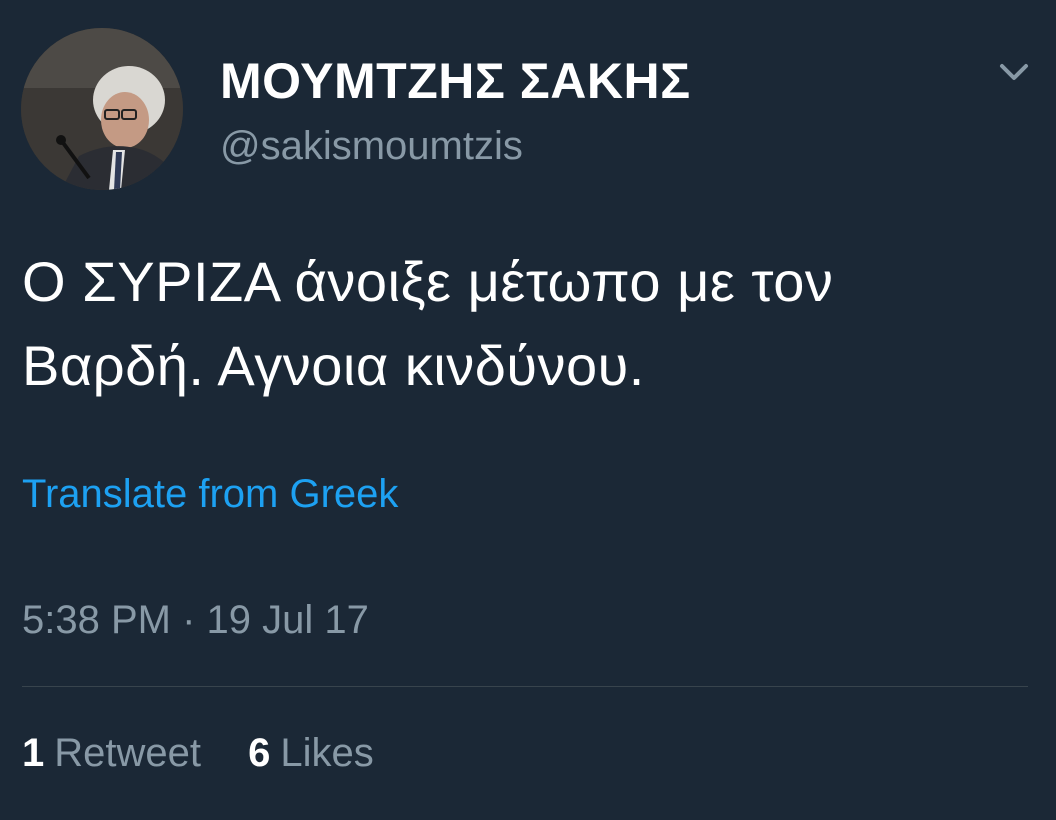  What do you see at coordinates (428, 281) in the screenshot?
I see `tweet-text-line: Ο ΣΥΡΙΖΑ άνοιξε μέτωπο με τον` at bounding box center [428, 281].